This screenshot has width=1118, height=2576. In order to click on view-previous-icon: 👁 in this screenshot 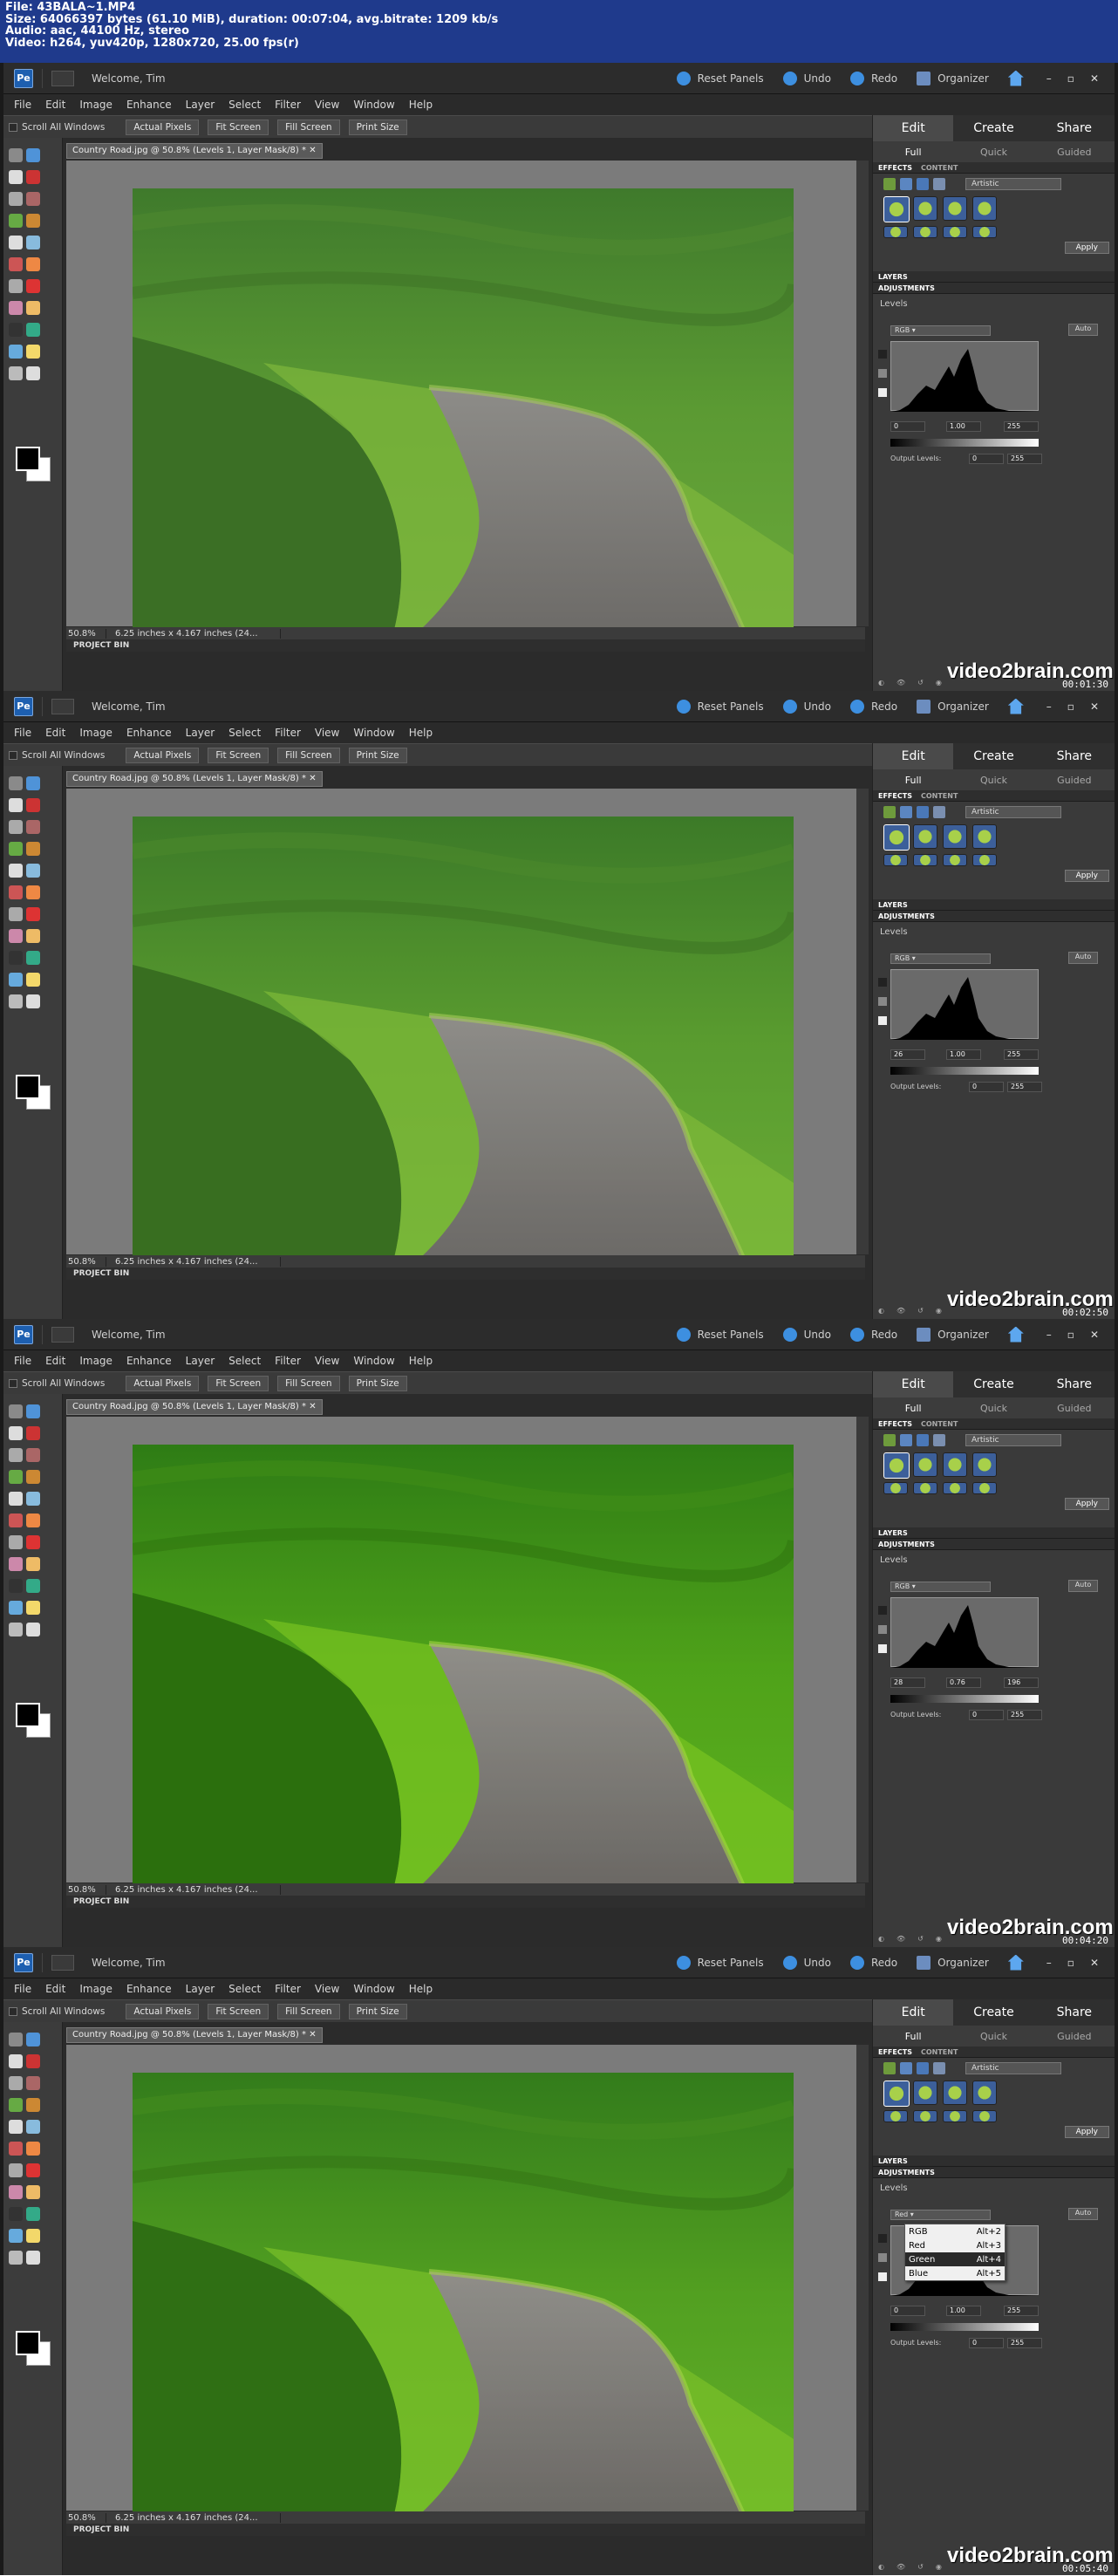, I will do `click(900, 2567)`.